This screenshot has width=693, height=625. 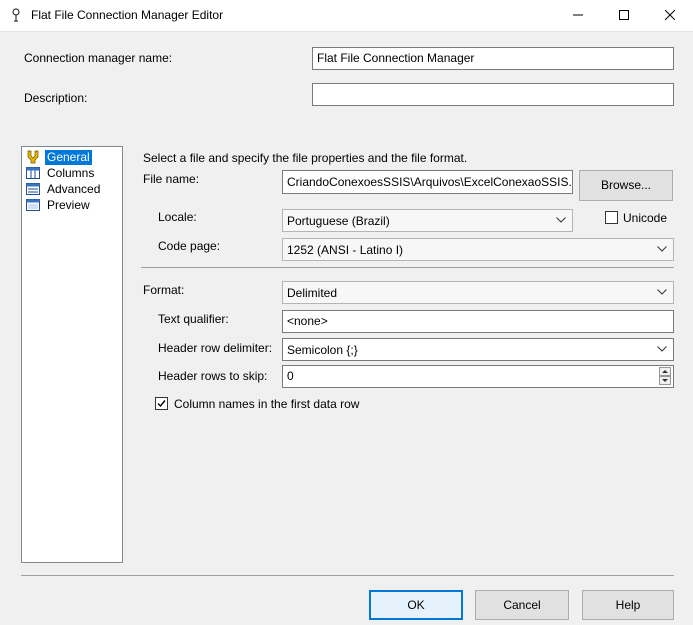 I want to click on column-names-checkbox, so click(x=161, y=403).